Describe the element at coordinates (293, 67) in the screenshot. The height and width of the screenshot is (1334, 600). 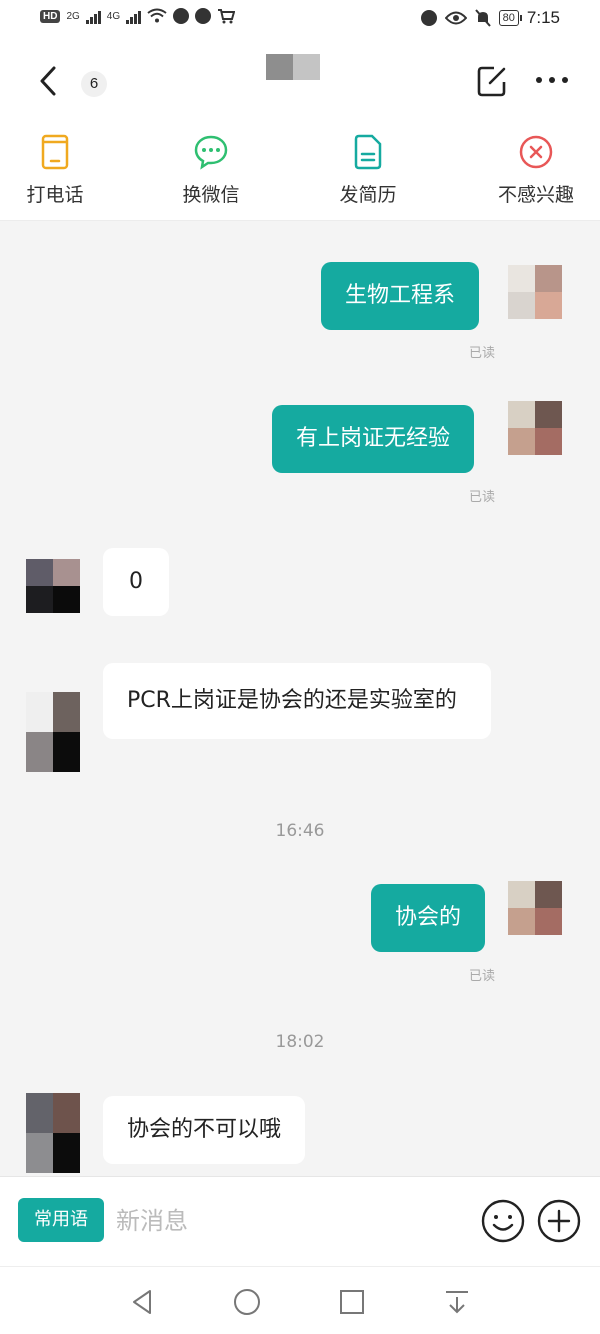
I see `contact-name-redacted` at that location.